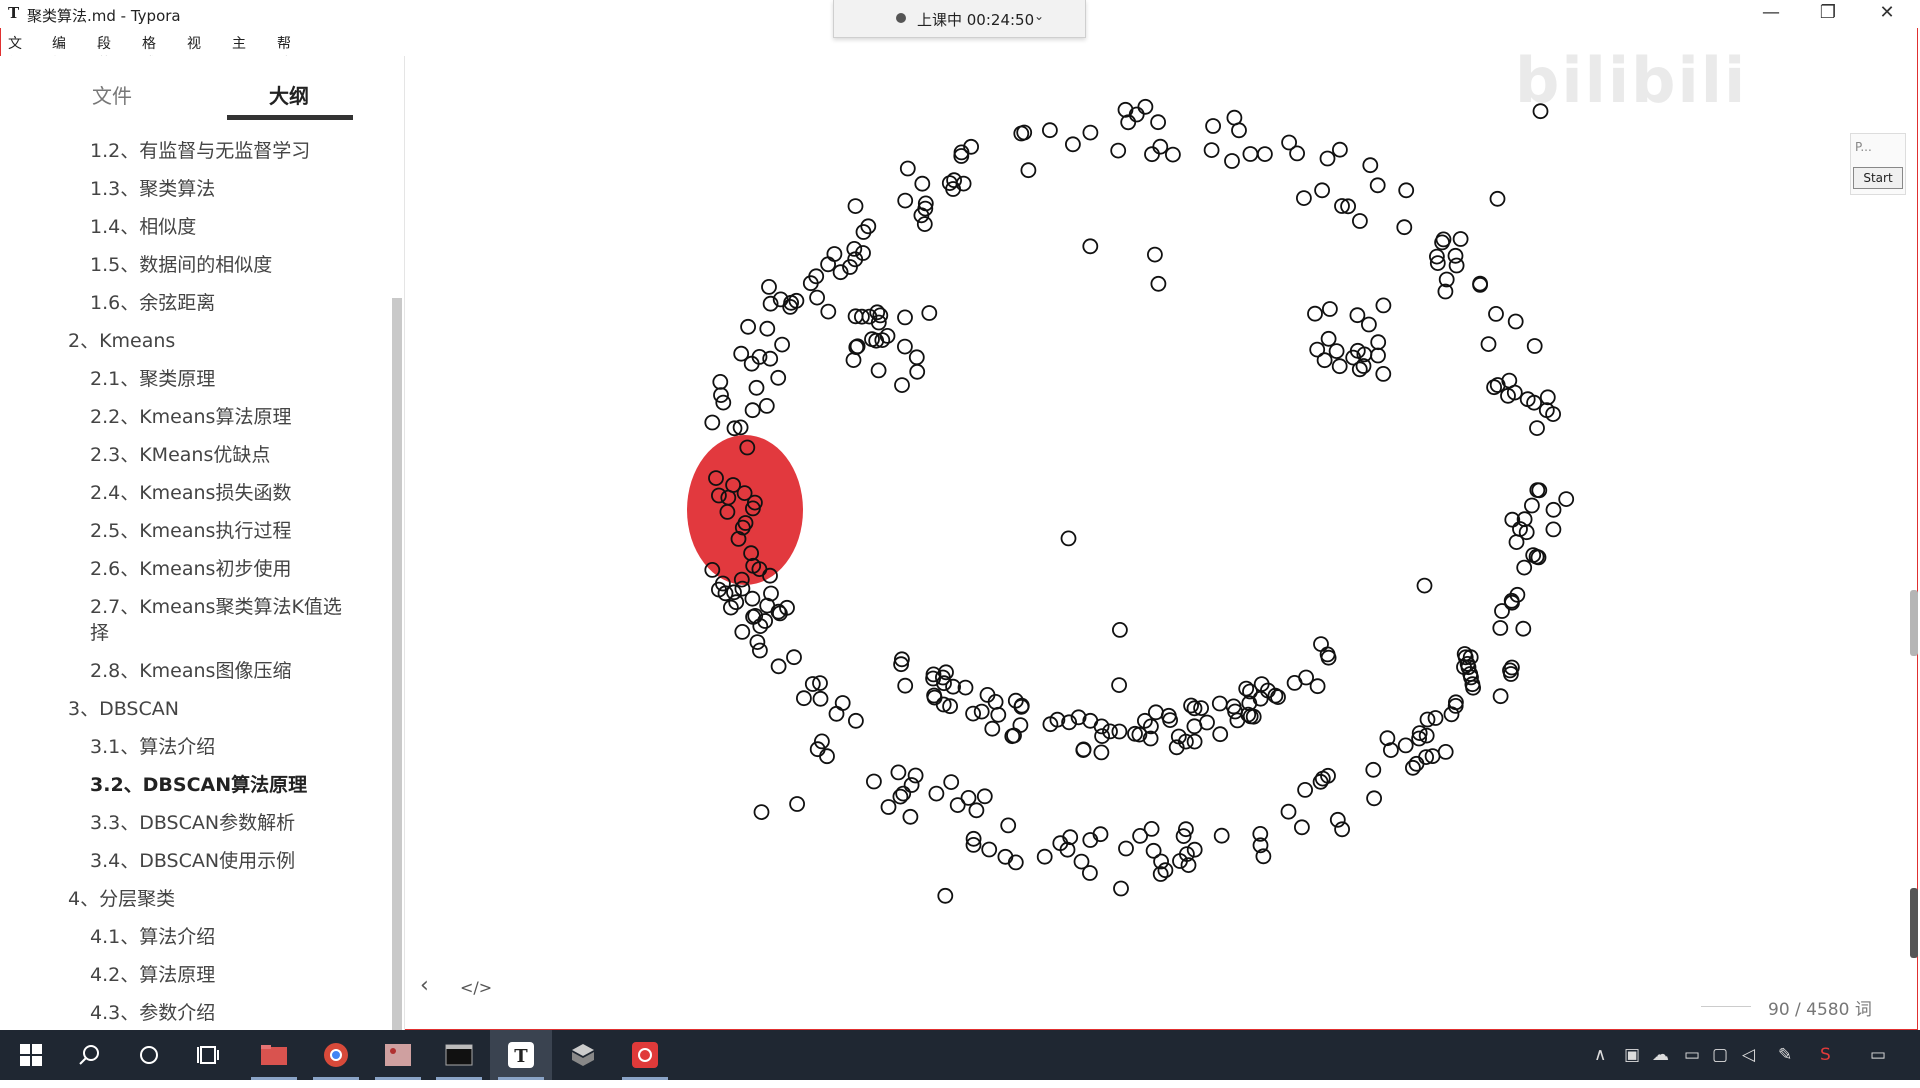 The width and height of the screenshot is (1920, 1088). I want to click on outline-item: 1.2、有监督与无监督学习, so click(200, 149).